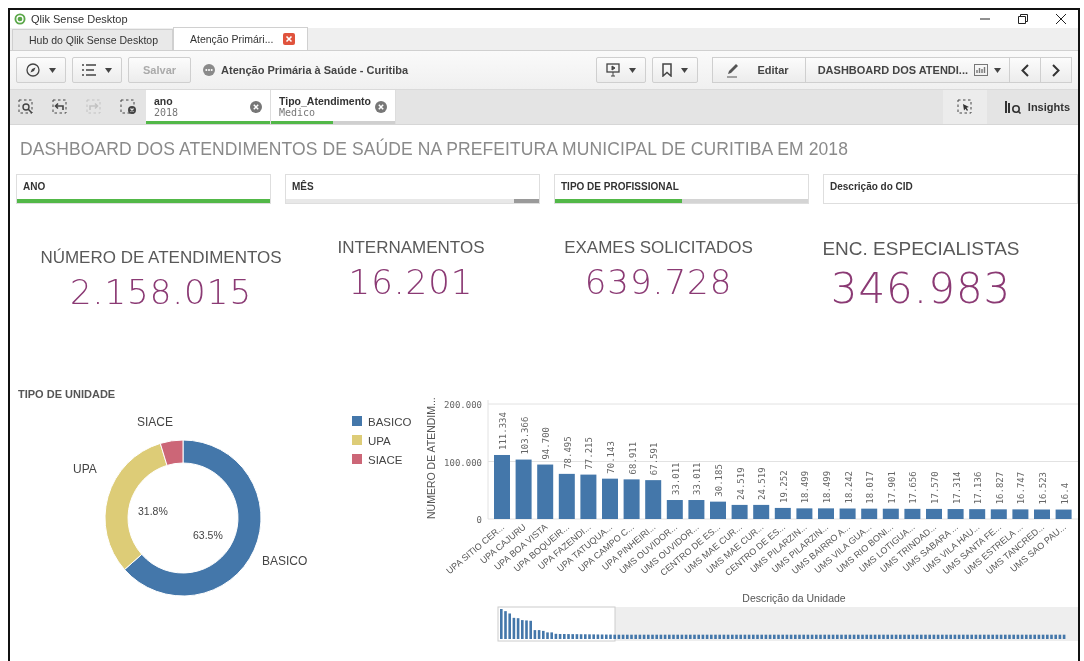  I want to click on selection-mode-icon, so click(964, 107).